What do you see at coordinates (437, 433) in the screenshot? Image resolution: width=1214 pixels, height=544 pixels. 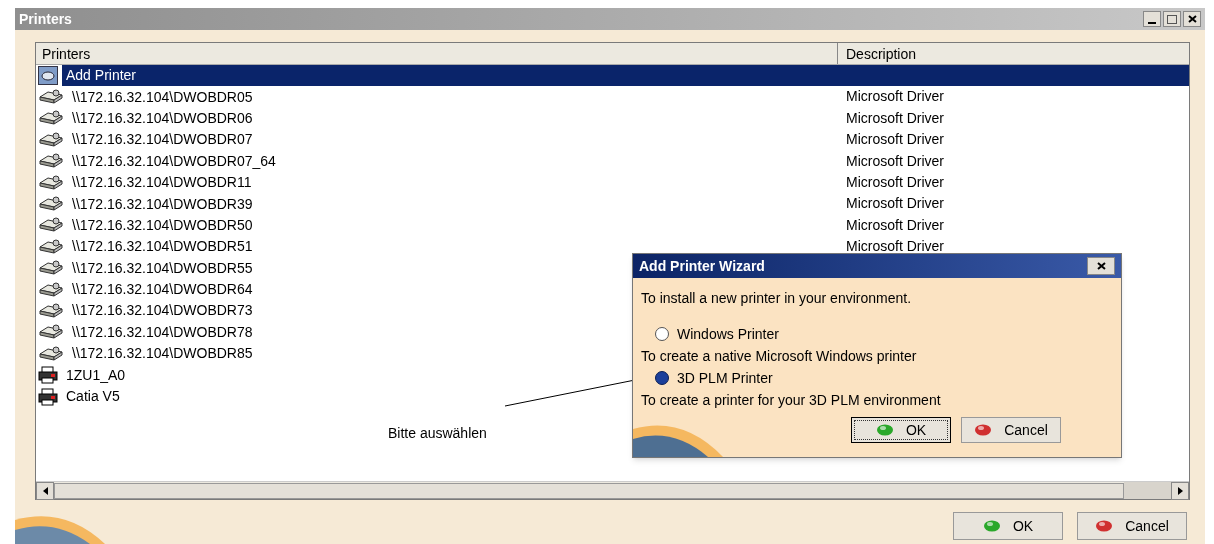 I see `annotation-text: Bitte auswählen` at bounding box center [437, 433].